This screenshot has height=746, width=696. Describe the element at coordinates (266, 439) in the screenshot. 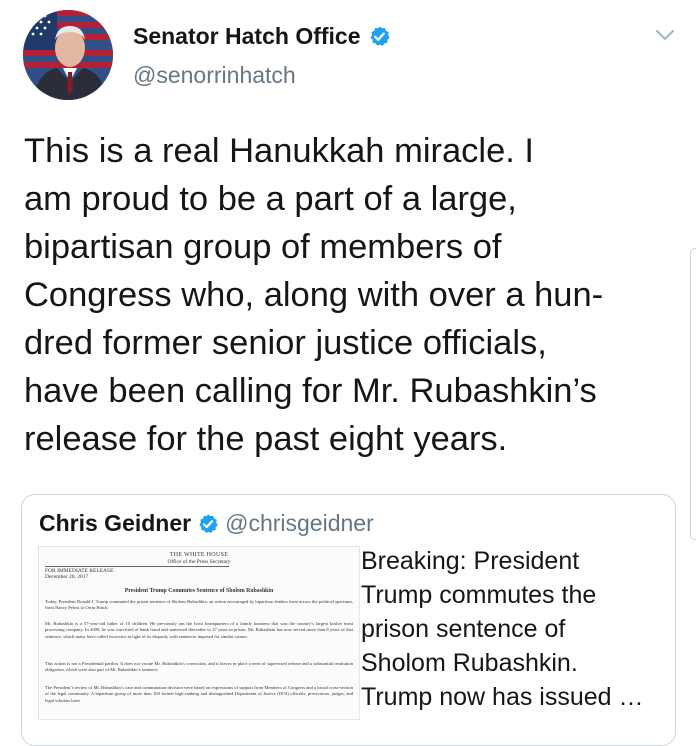

I see `tweet-text-line: release for the past eight years.` at that location.